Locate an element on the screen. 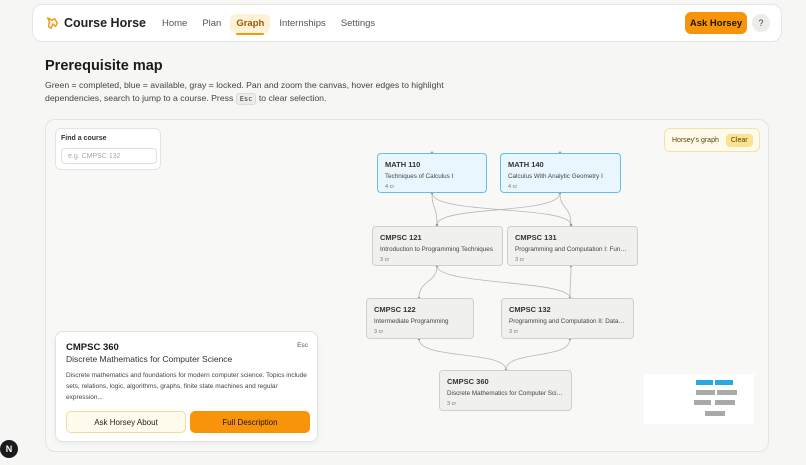 The width and height of the screenshot is (806, 465). edge-cmpsc132-cmpsc360 is located at coordinates (538, 354).